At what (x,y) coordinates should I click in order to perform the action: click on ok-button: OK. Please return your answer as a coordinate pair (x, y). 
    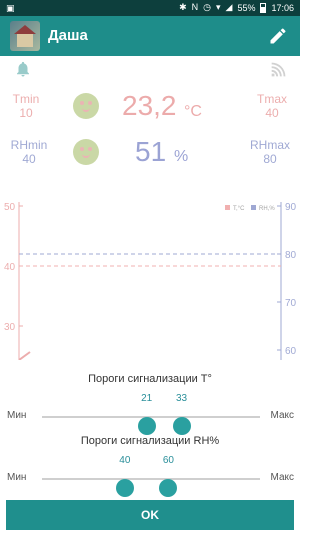
    Looking at the image, I should click on (150, 515).